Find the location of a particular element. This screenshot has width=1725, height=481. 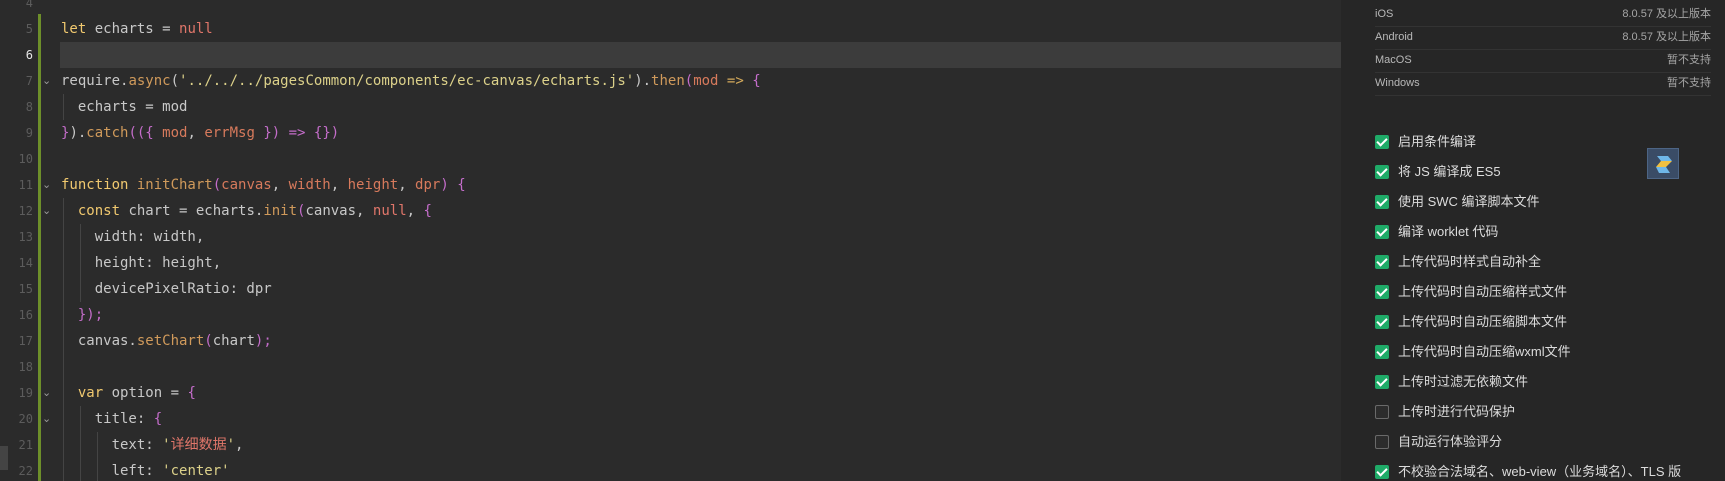

code-token: var is located at coordinates (90, 393).